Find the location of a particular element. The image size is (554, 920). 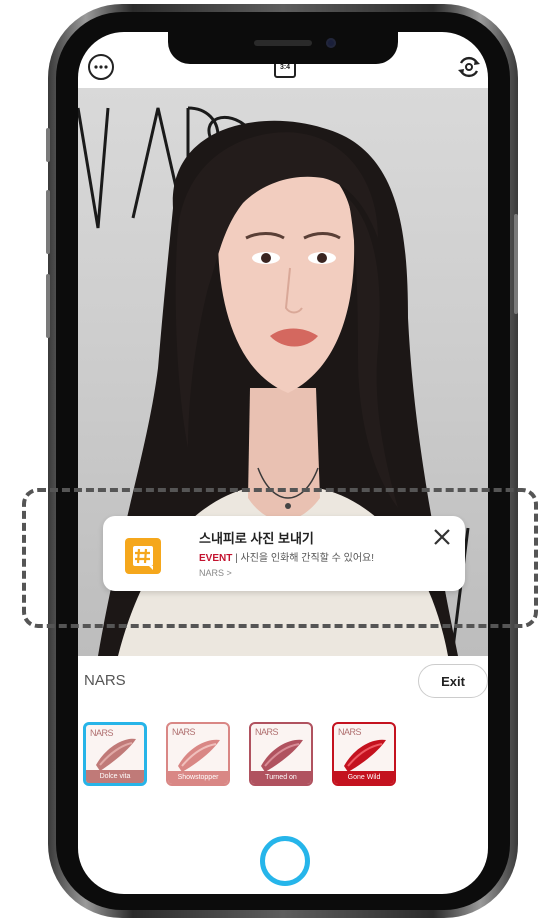

aspect-ratio-label: 3:4 is located at coordinates (285, 67).